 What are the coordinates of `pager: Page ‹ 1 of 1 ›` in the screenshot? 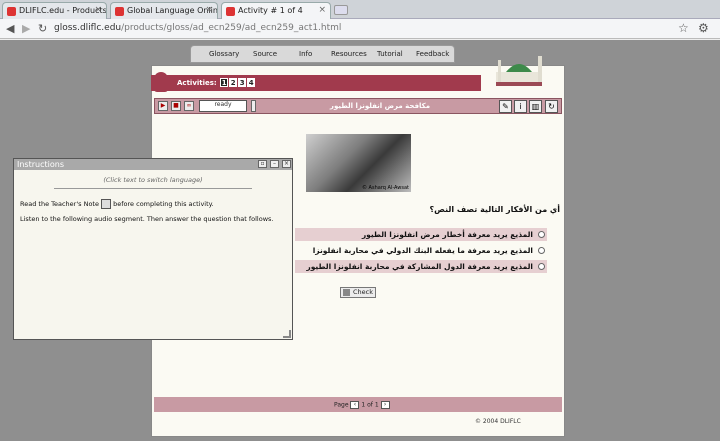 It's located at (362, 405).